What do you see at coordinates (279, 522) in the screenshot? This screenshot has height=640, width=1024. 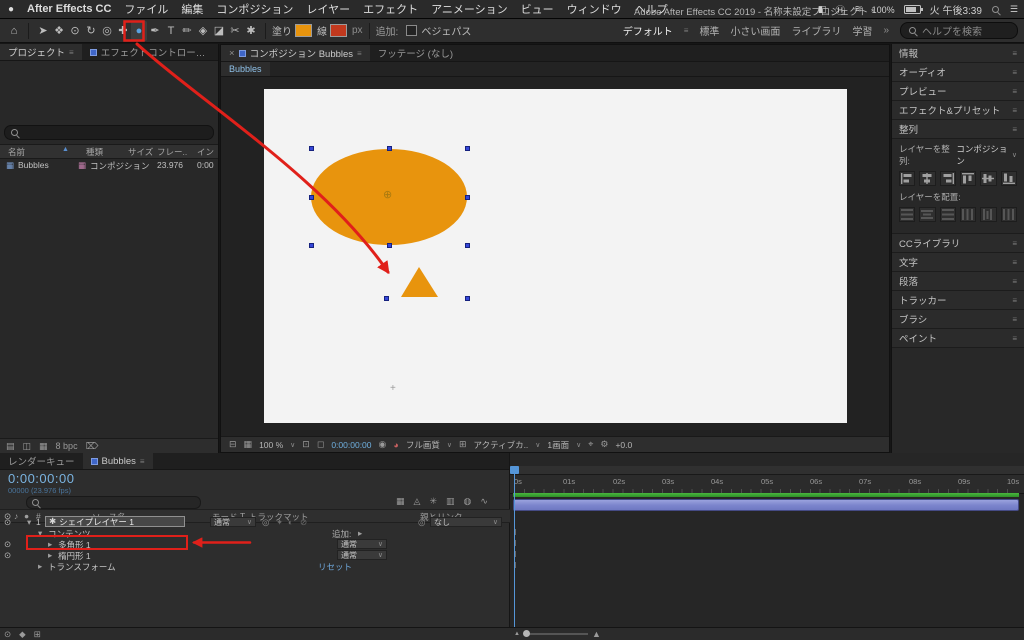 I see `quality-switch-icon: ✦` at bounding box center [279, 522].